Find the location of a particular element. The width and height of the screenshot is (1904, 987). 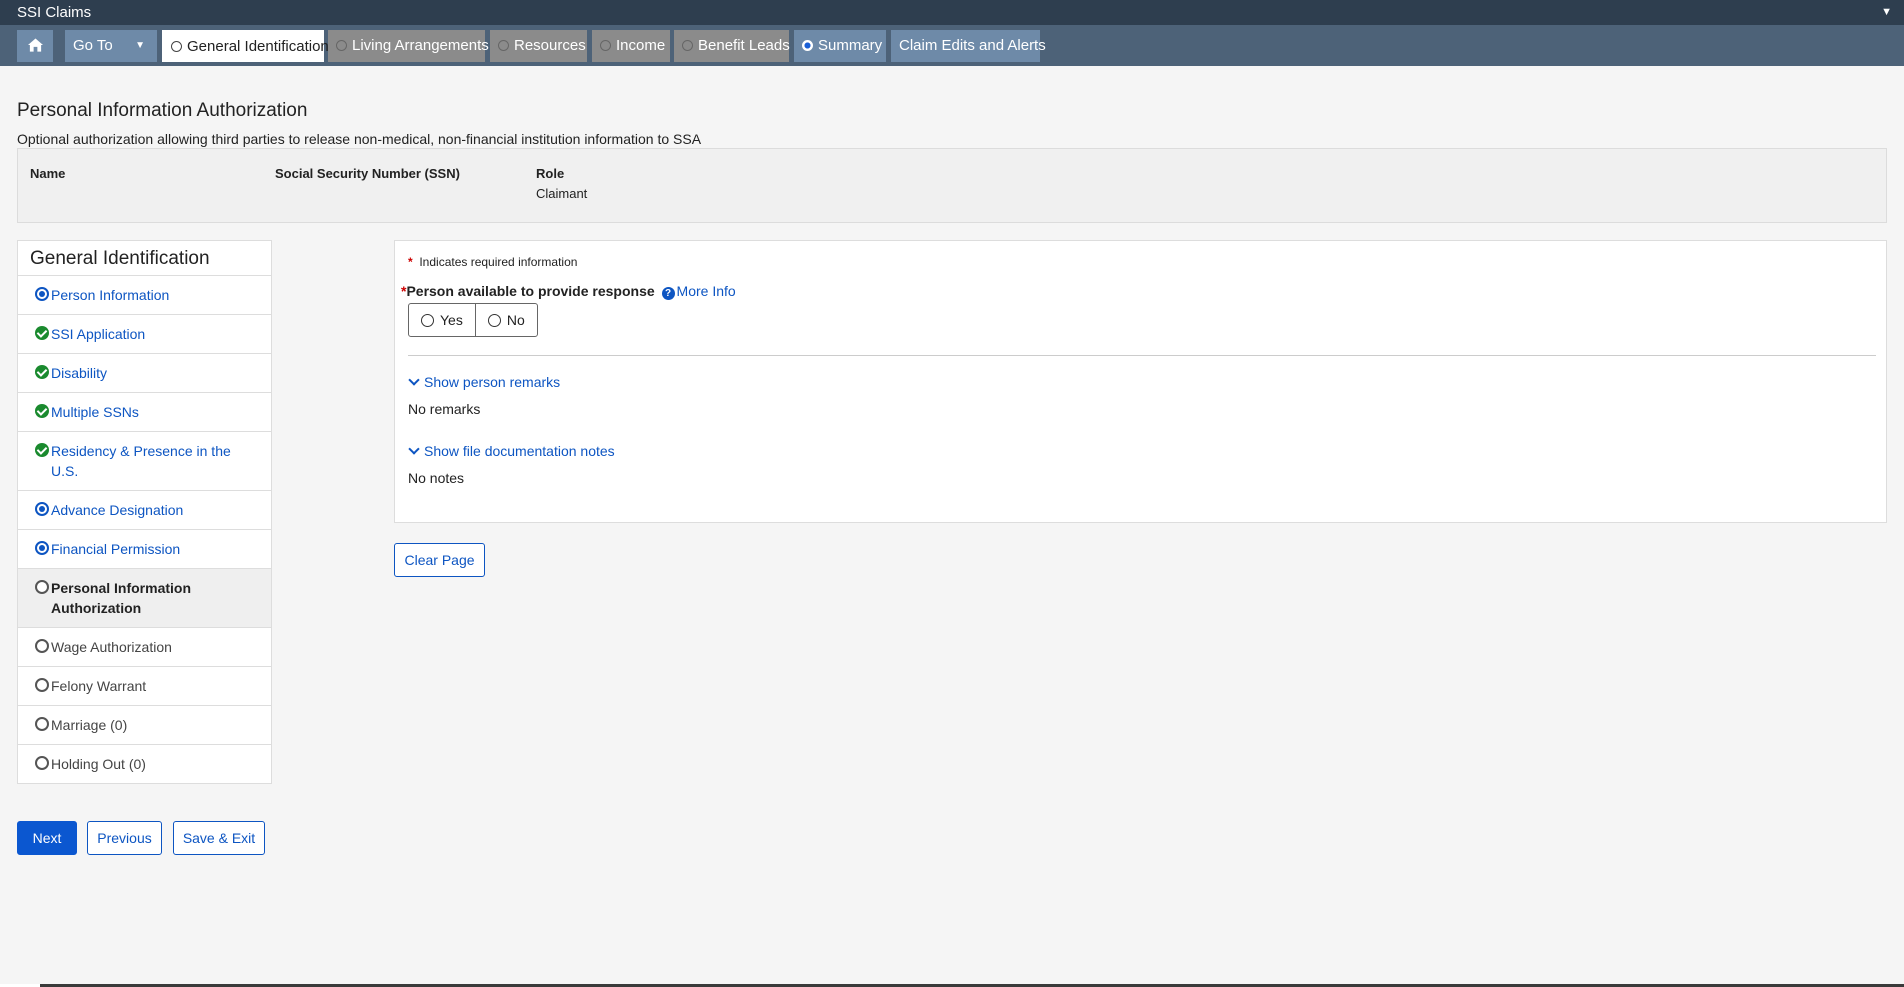

role-column: Role Claimant is located at coordinates (561, 183).